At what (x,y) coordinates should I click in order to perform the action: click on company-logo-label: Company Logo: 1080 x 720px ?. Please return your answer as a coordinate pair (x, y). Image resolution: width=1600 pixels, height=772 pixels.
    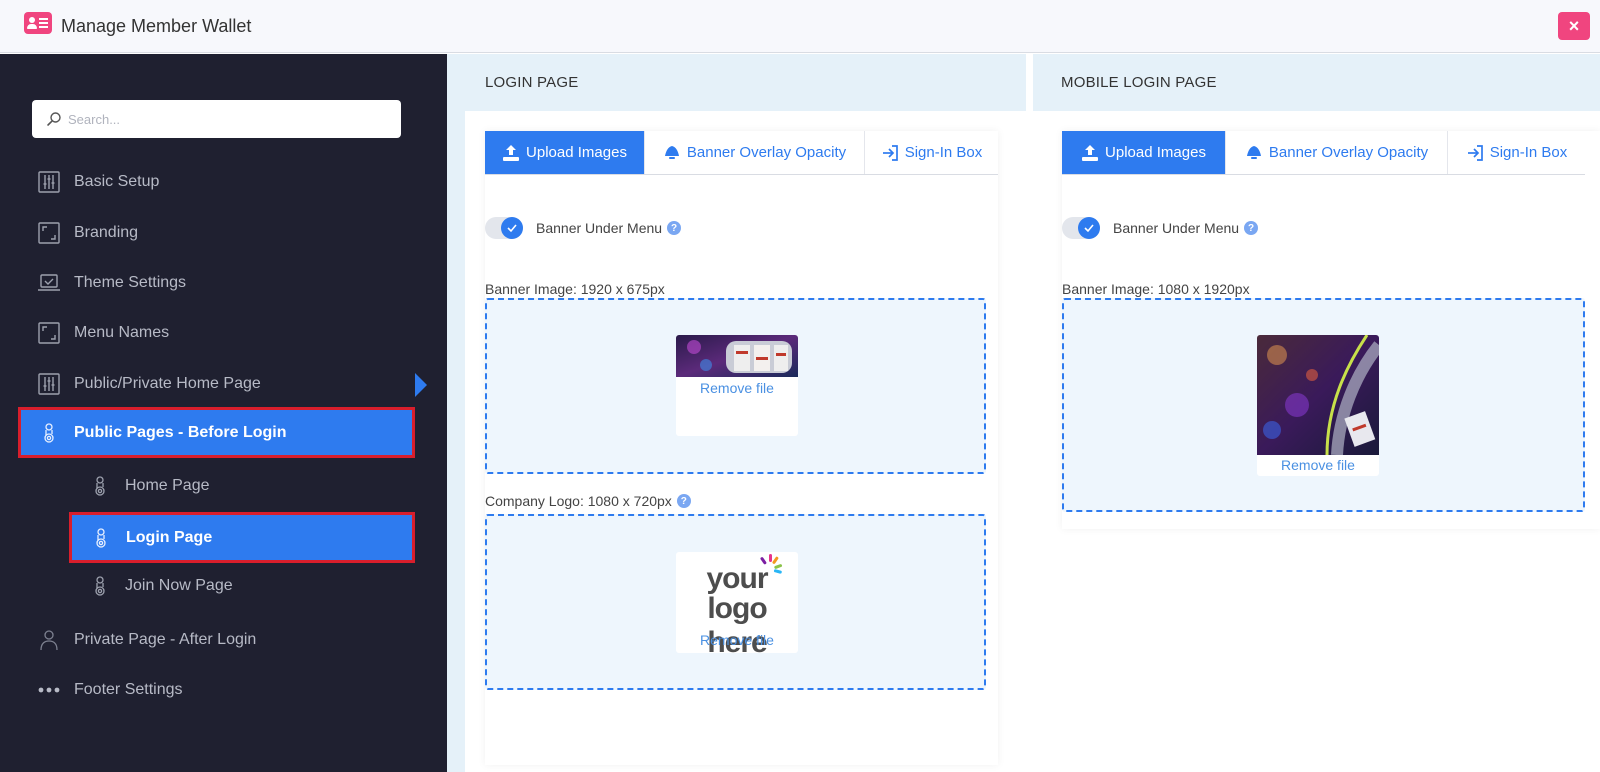
    Looking at the image, I should click on (588, 501).